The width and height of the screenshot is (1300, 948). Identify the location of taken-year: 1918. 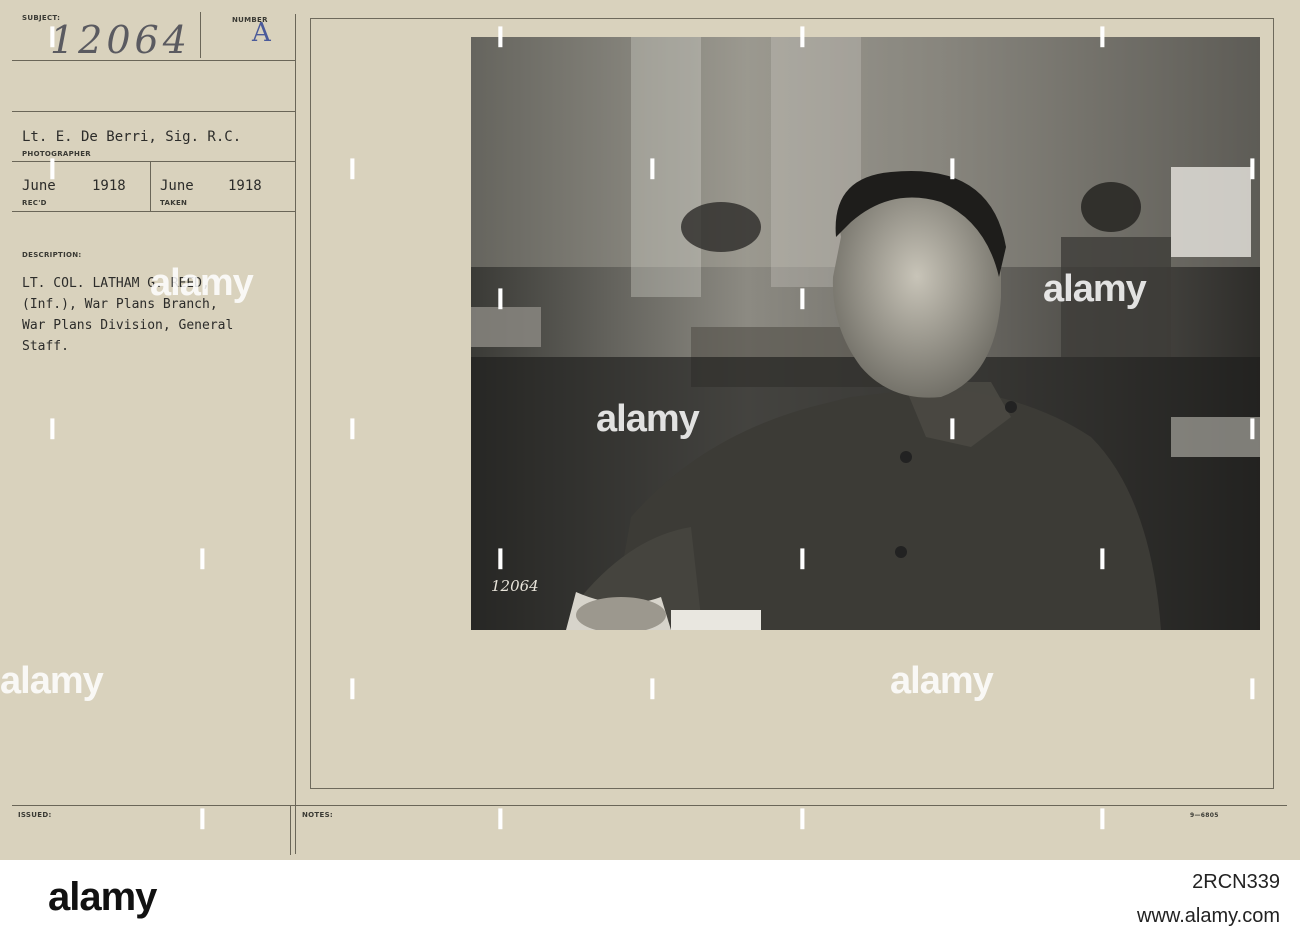
(245, 186).